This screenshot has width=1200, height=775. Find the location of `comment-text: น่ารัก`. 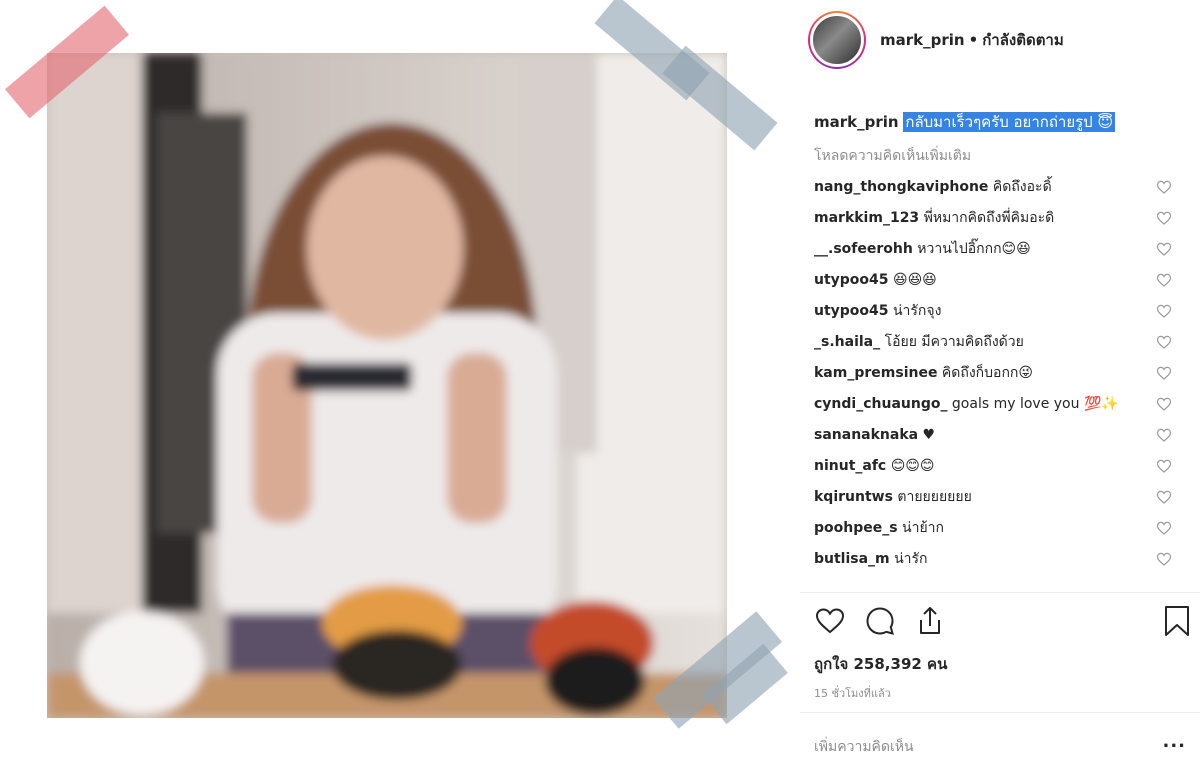

comment-text: น่ารัก is located at coordinates (911, 559).